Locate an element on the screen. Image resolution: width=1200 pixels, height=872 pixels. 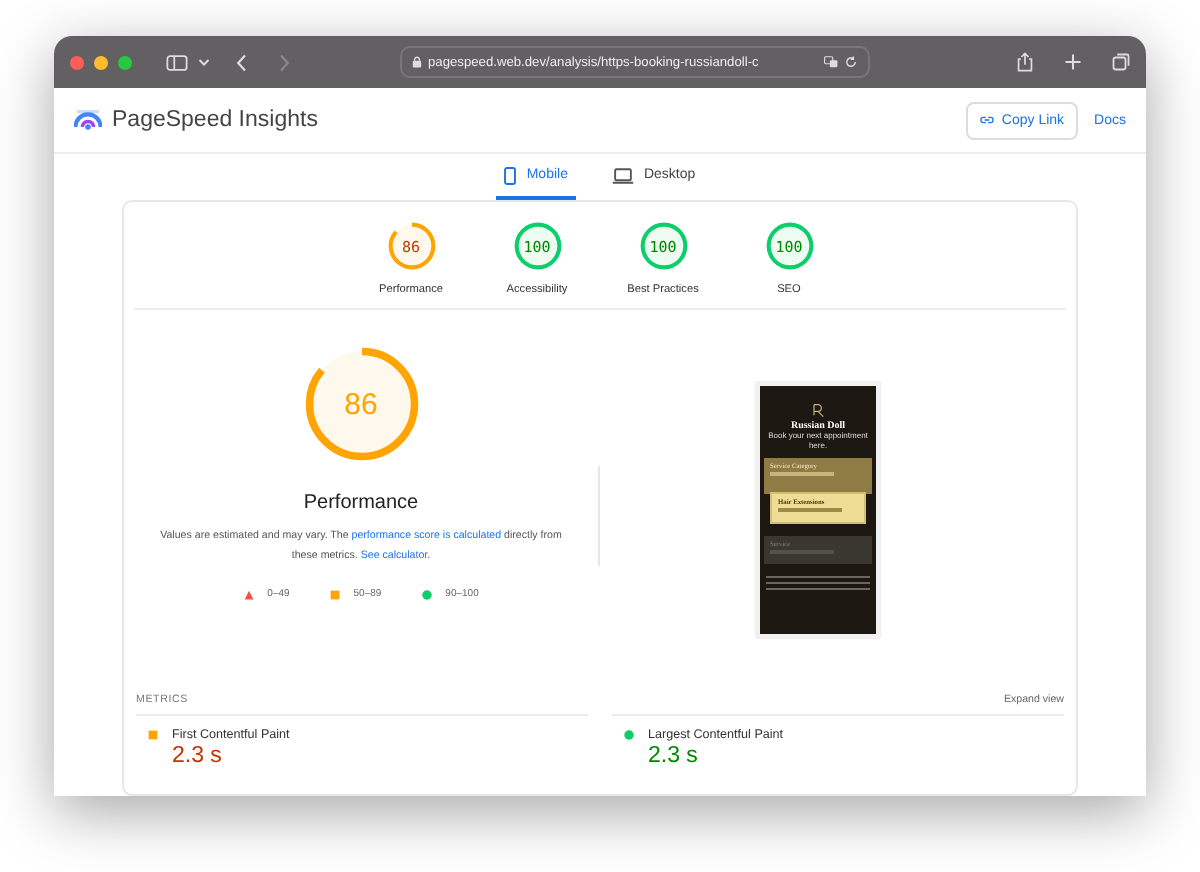
tabs-overview-icon is located at coordinates (1121, 62).